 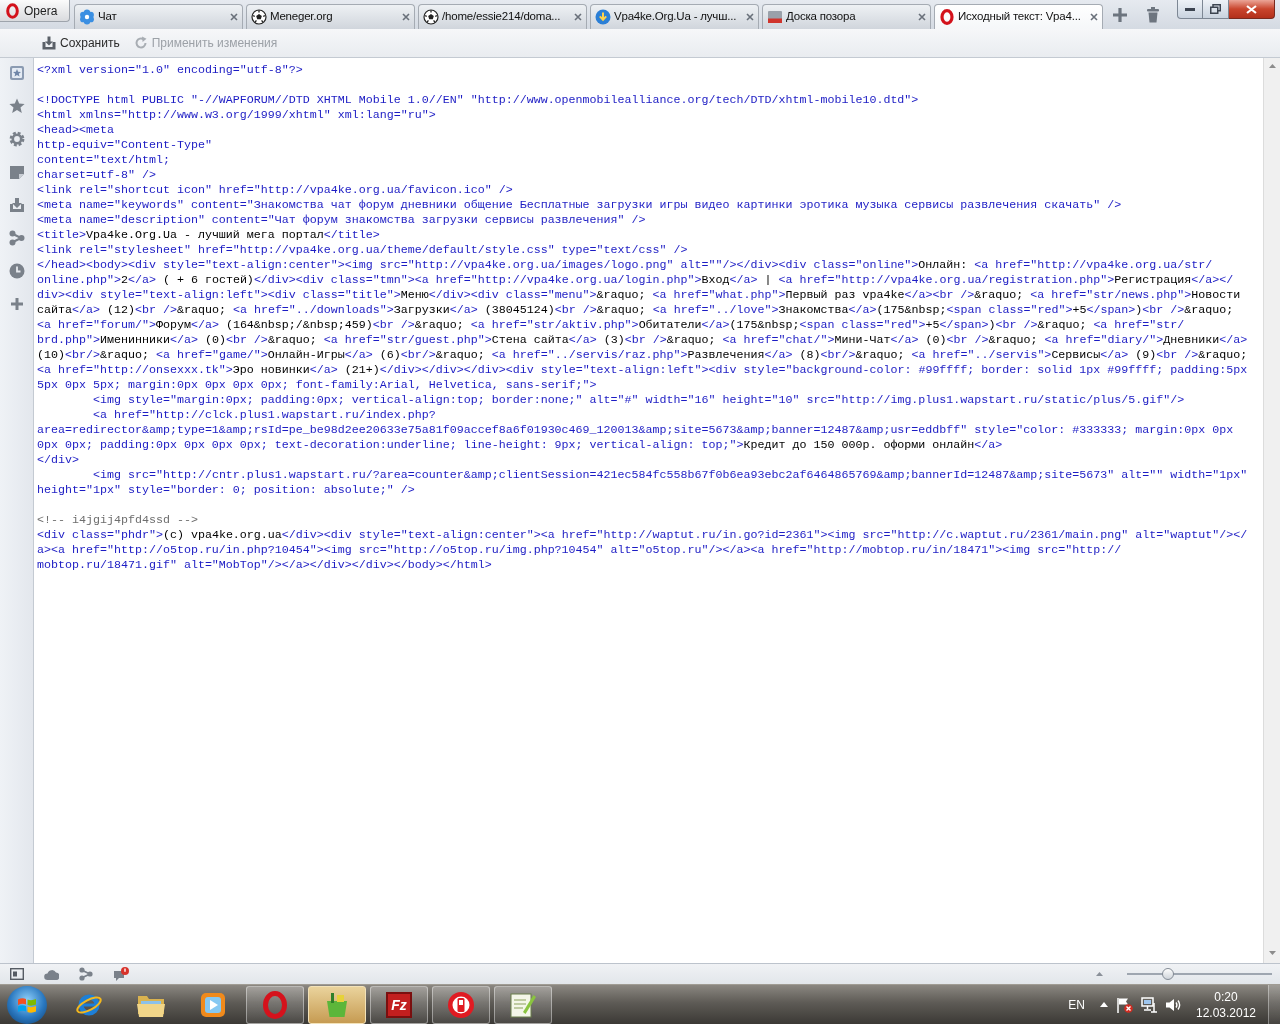 What do you see at coordinates (579, 205) in the screenshot?
I see `code-line: <meta name="keywords" content="Знакомства чат форум дневники общение Бесплатные загрузки игры видео картинки эротика музыка сервисы развлечения скачать" />` at bounding box center [579, 205].